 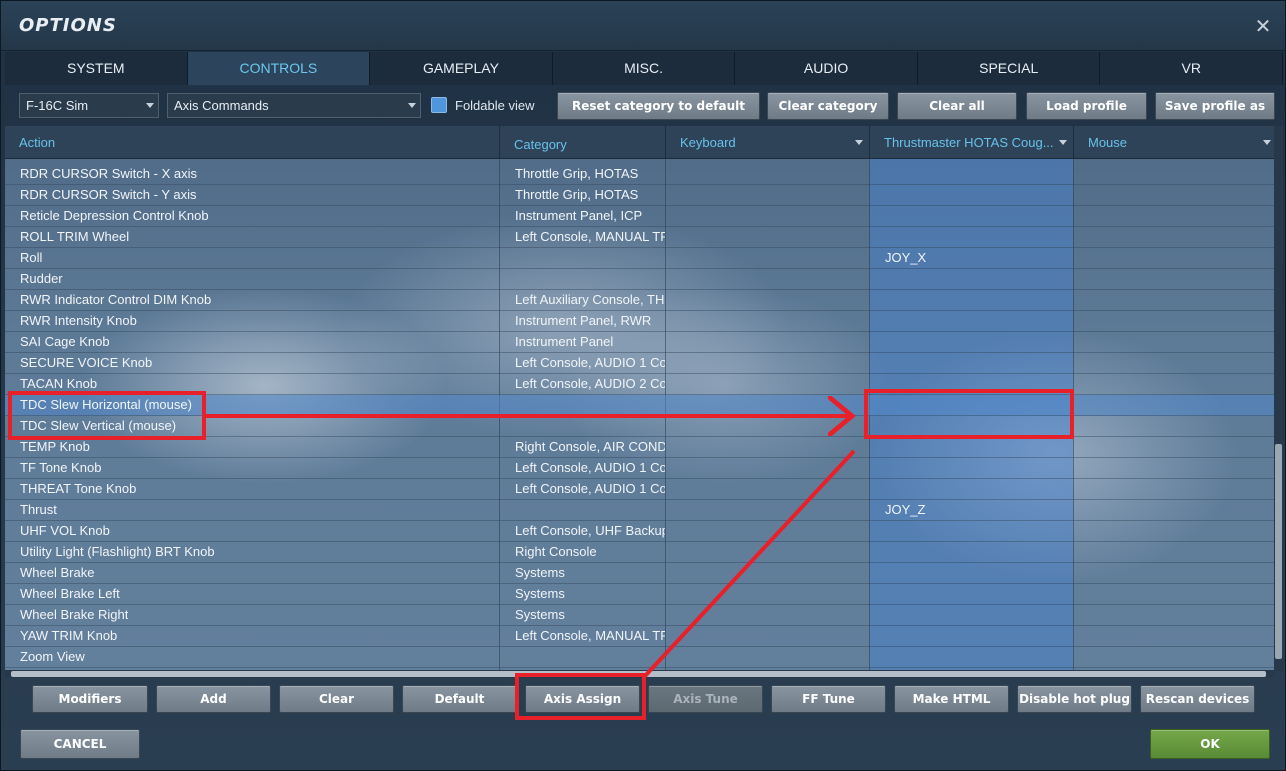 I want to click on tab-system: SYSTEM, so click(x=96, y=68).